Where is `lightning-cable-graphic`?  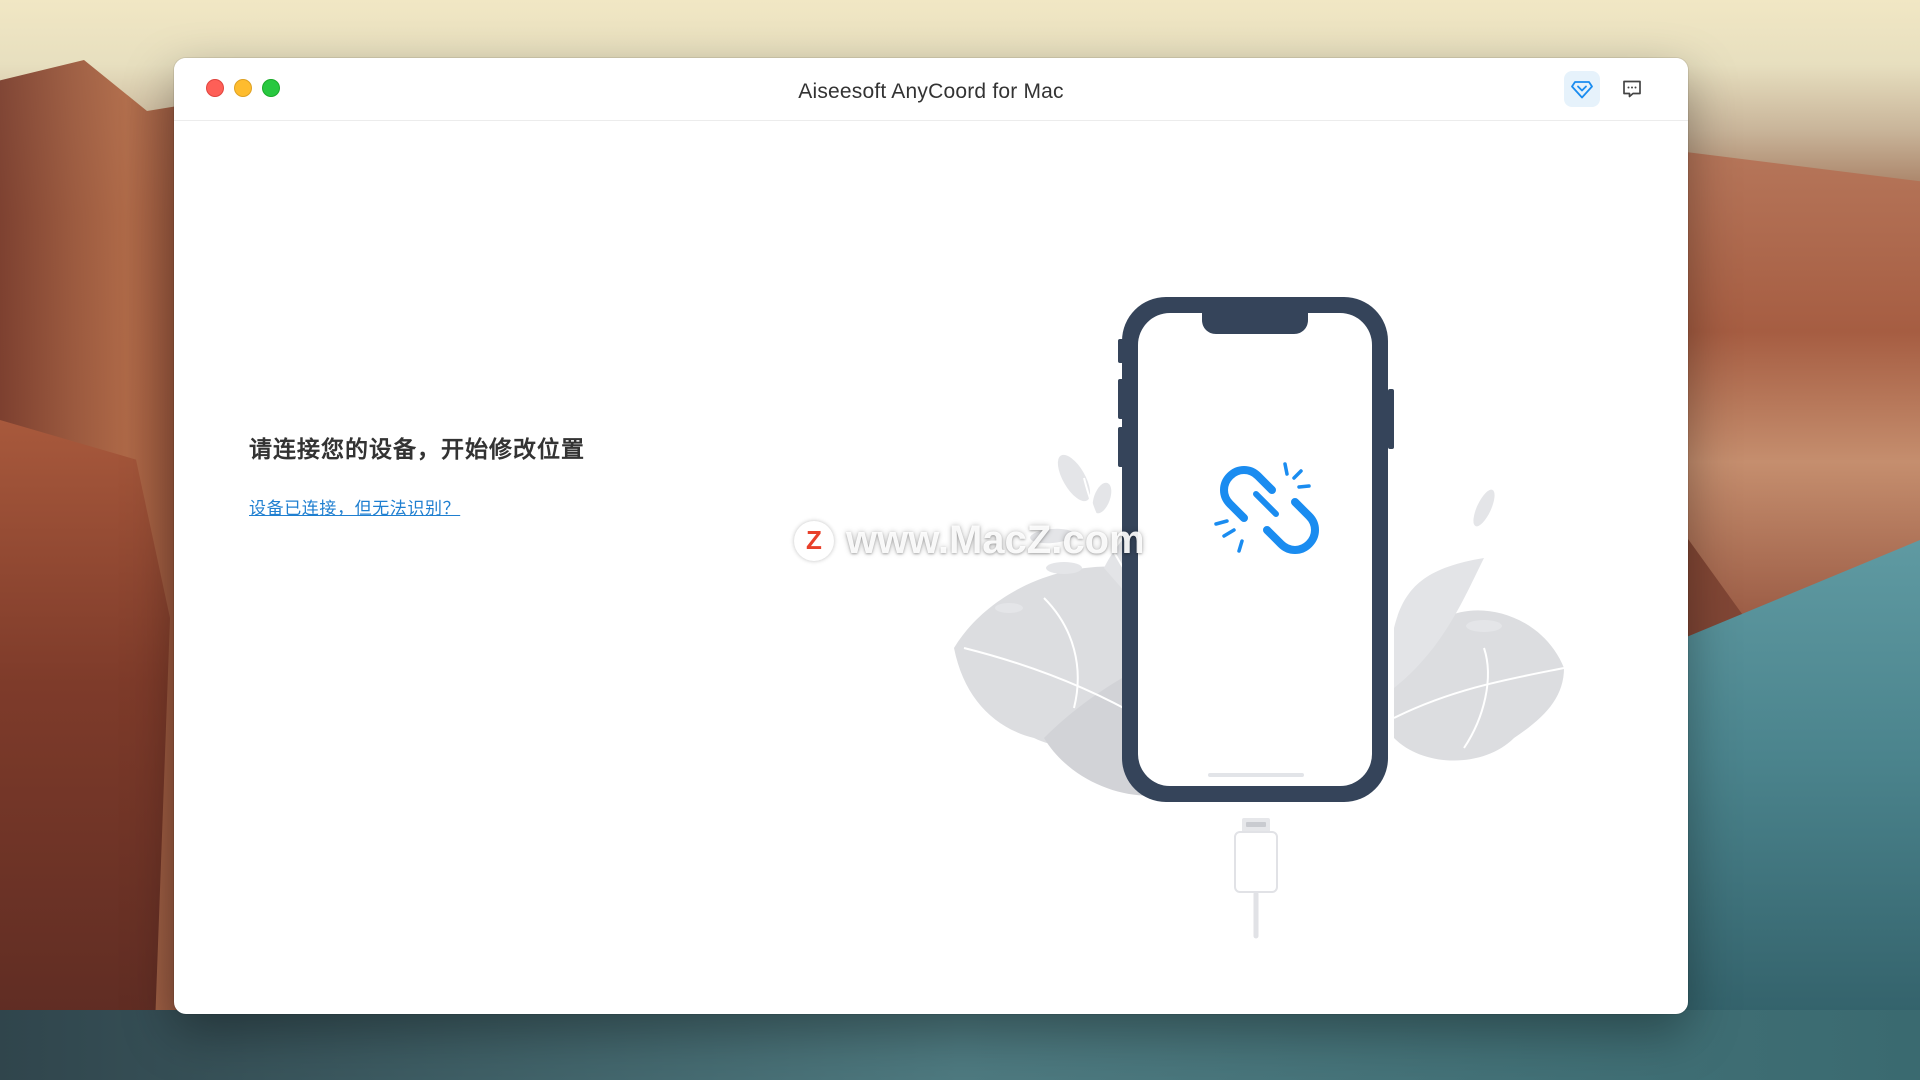 lightning-cable-graphic is located at coordinates (1256, 878).